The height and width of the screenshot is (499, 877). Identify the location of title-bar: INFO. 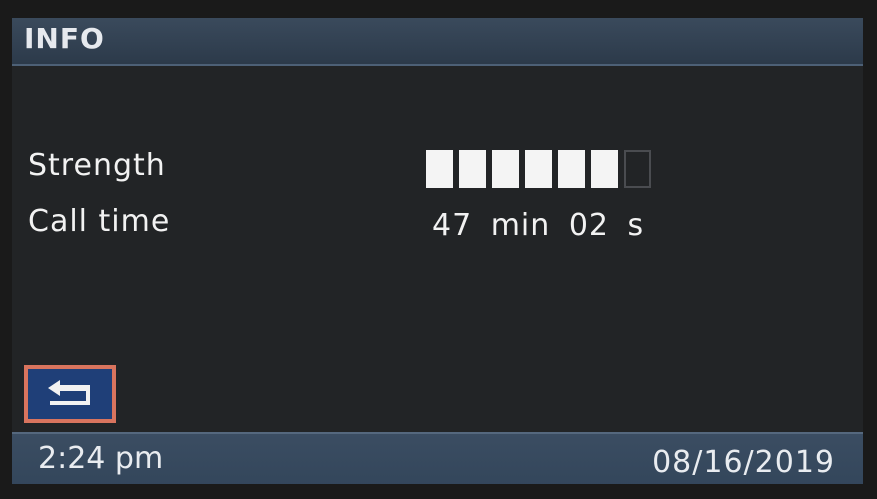
(437, 42).